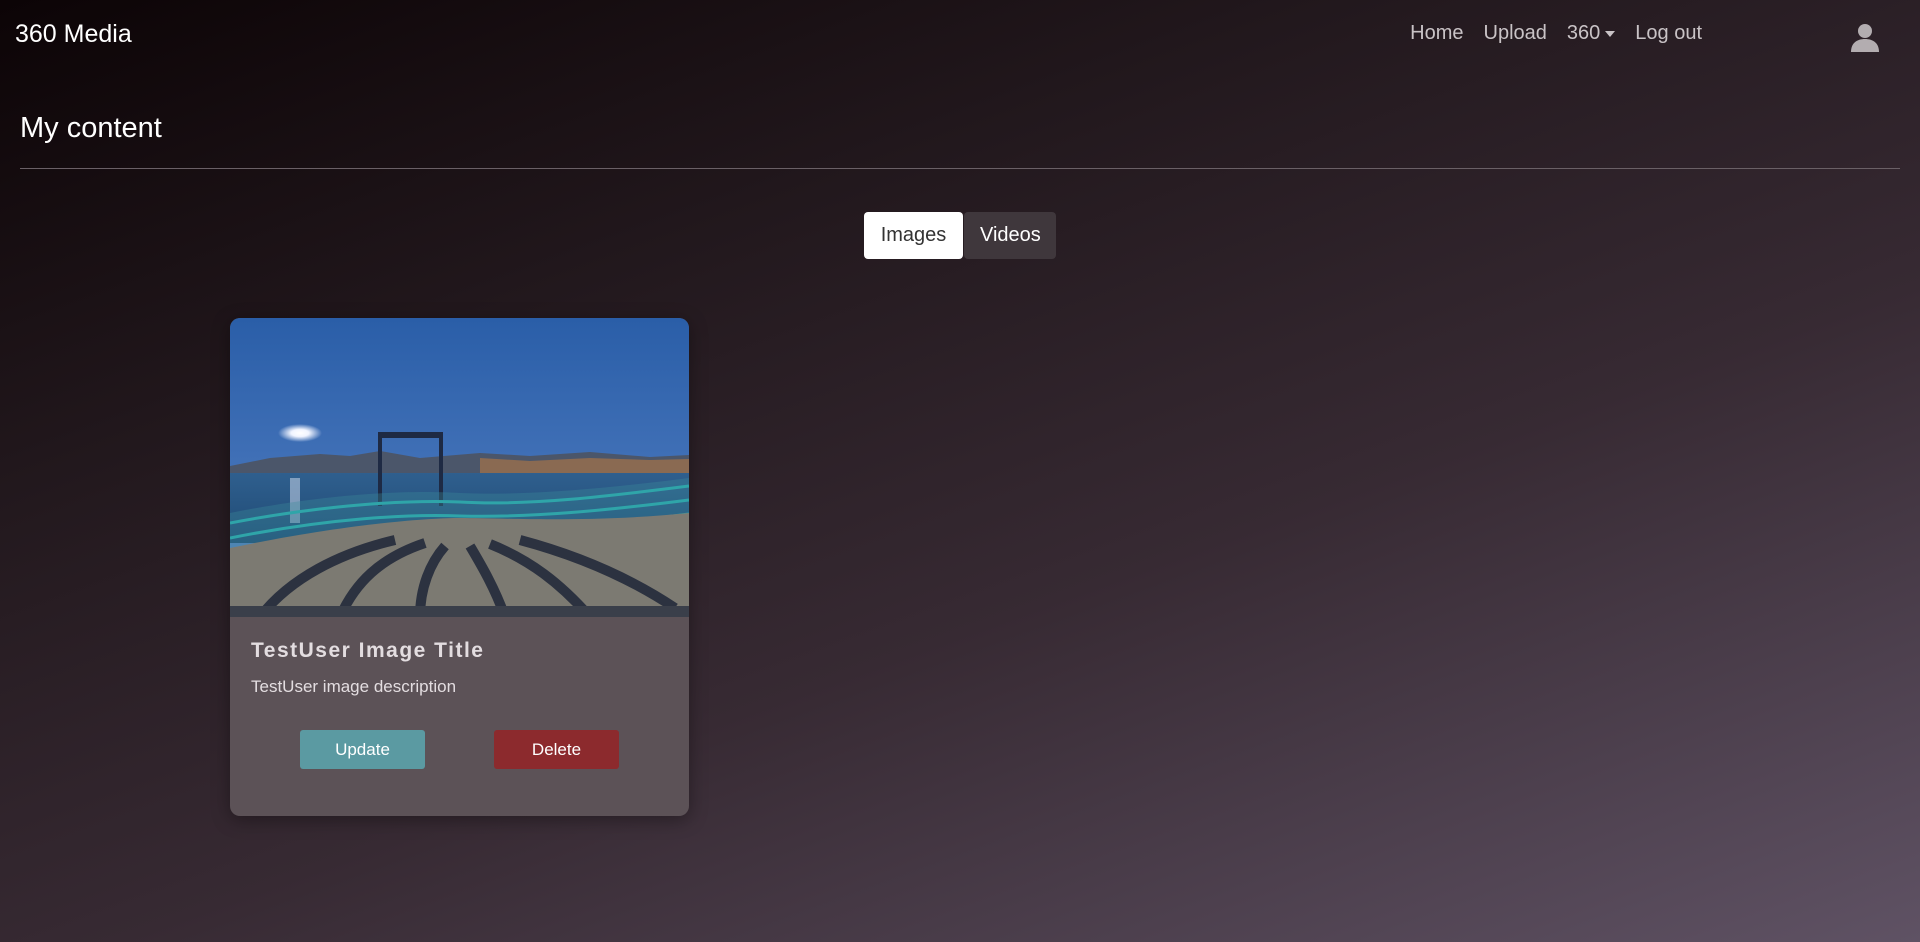 This screenshot has width=1920, height=942. Describe the element at coordinates (1436, 33) in the screenshot. I see `nav-link-home: Home` at that location.